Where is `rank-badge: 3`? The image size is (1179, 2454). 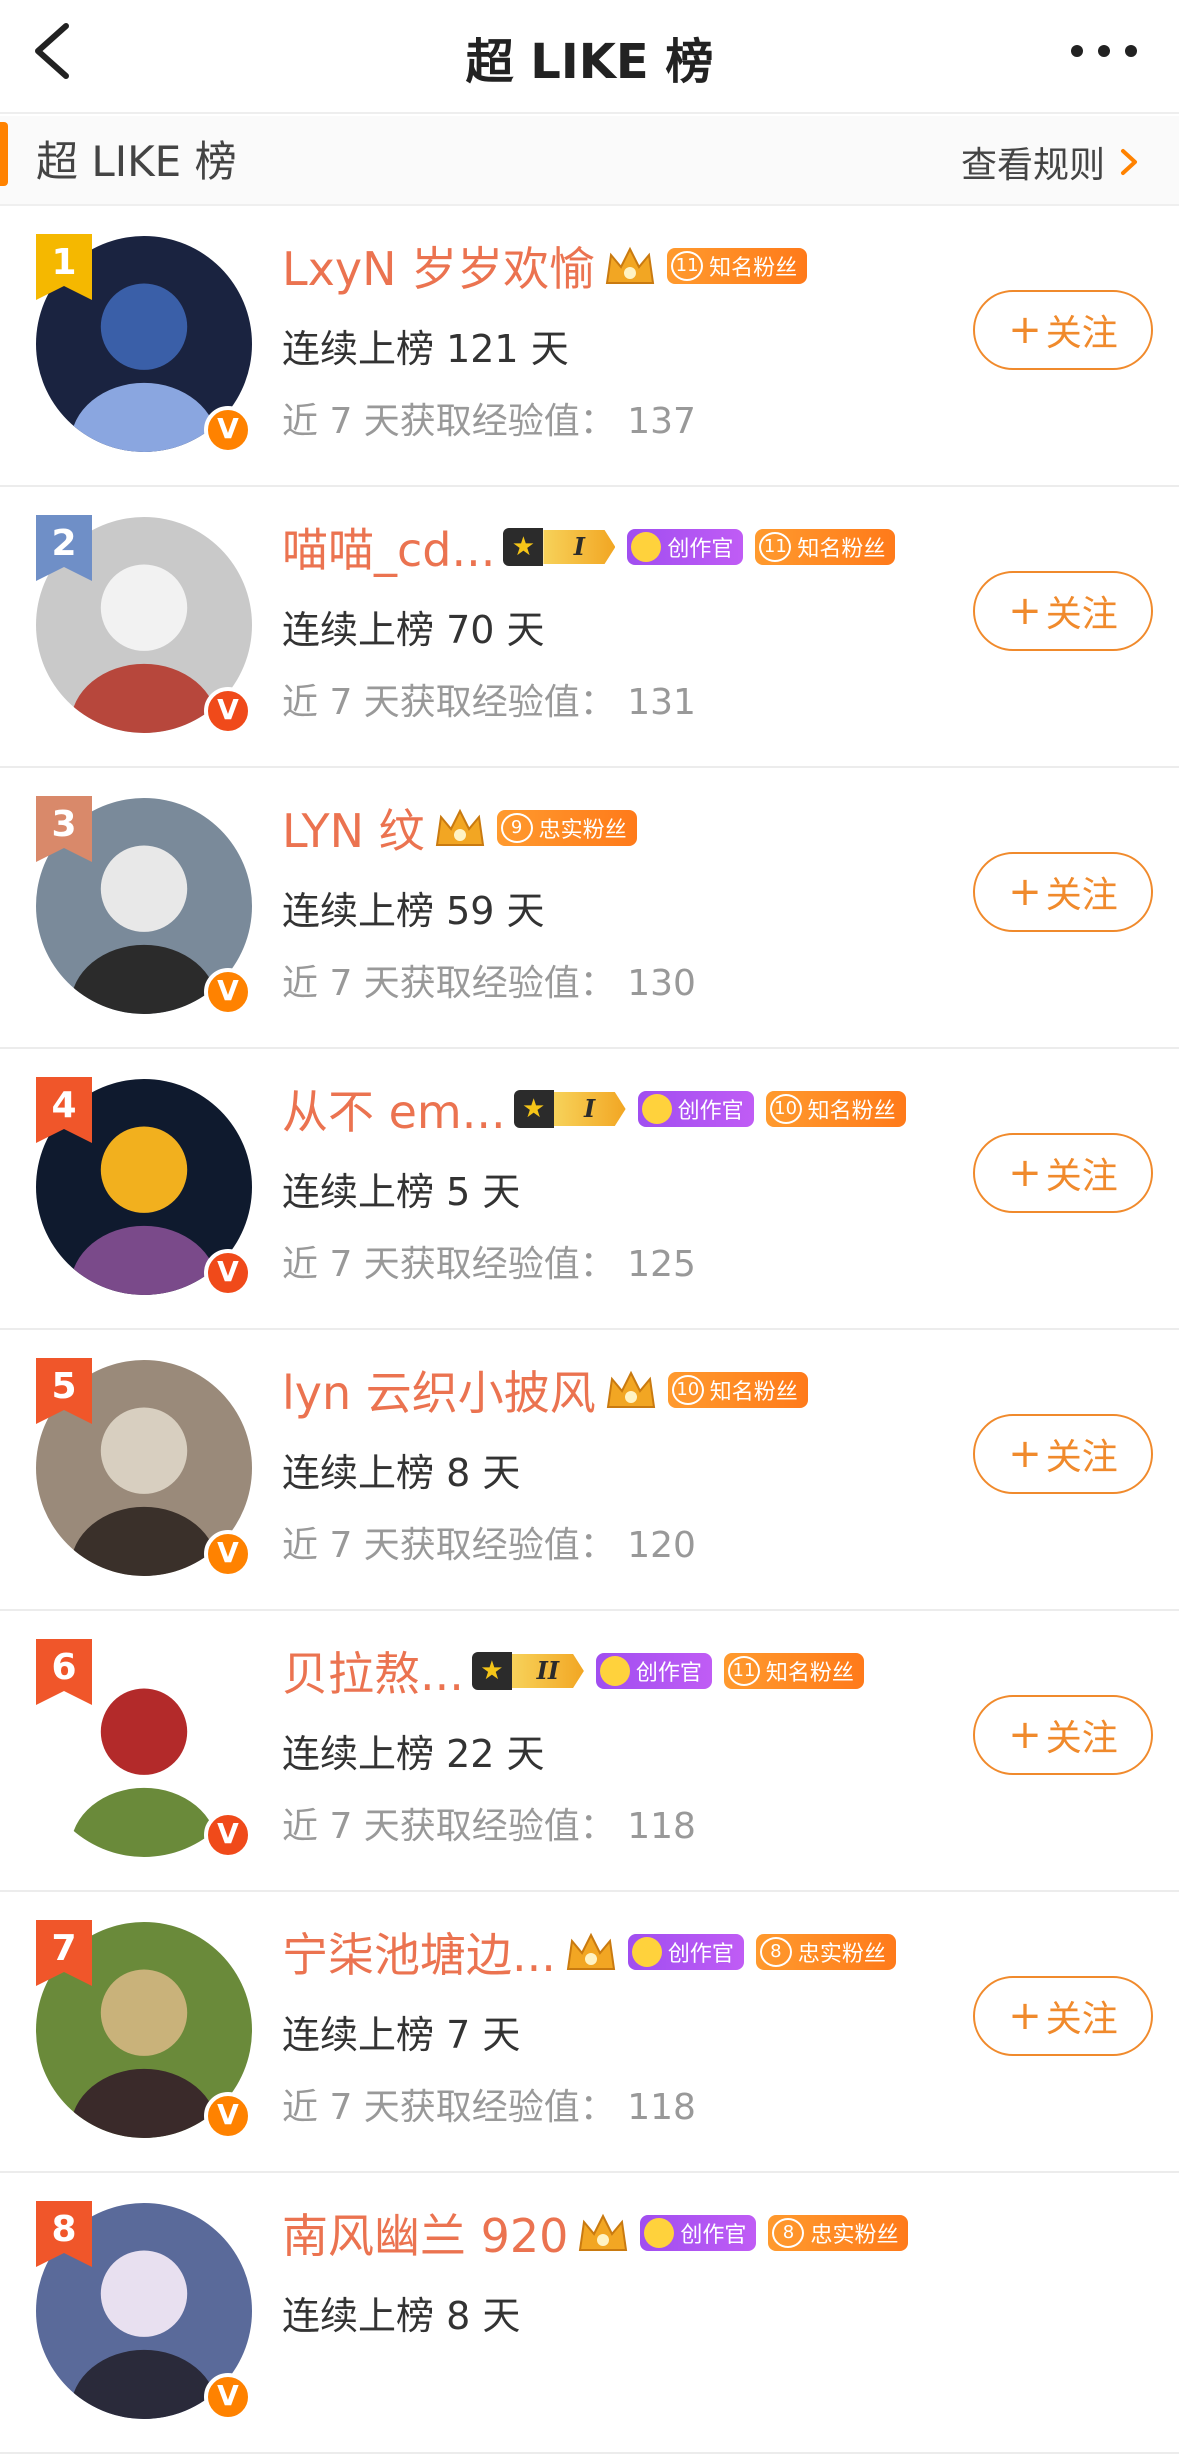 rank-badge: 3 is located at coordinates (64, 829).